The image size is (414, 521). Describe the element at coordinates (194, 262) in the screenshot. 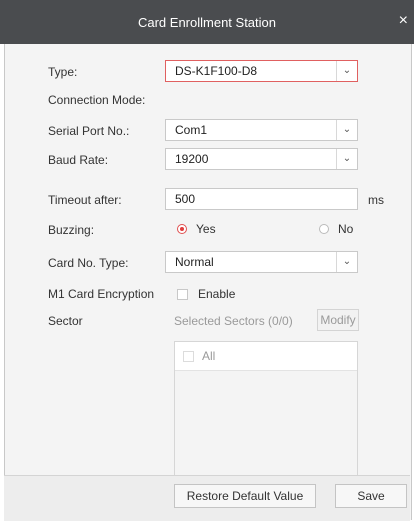

I see `card-no-type-value: Normal` at that location.